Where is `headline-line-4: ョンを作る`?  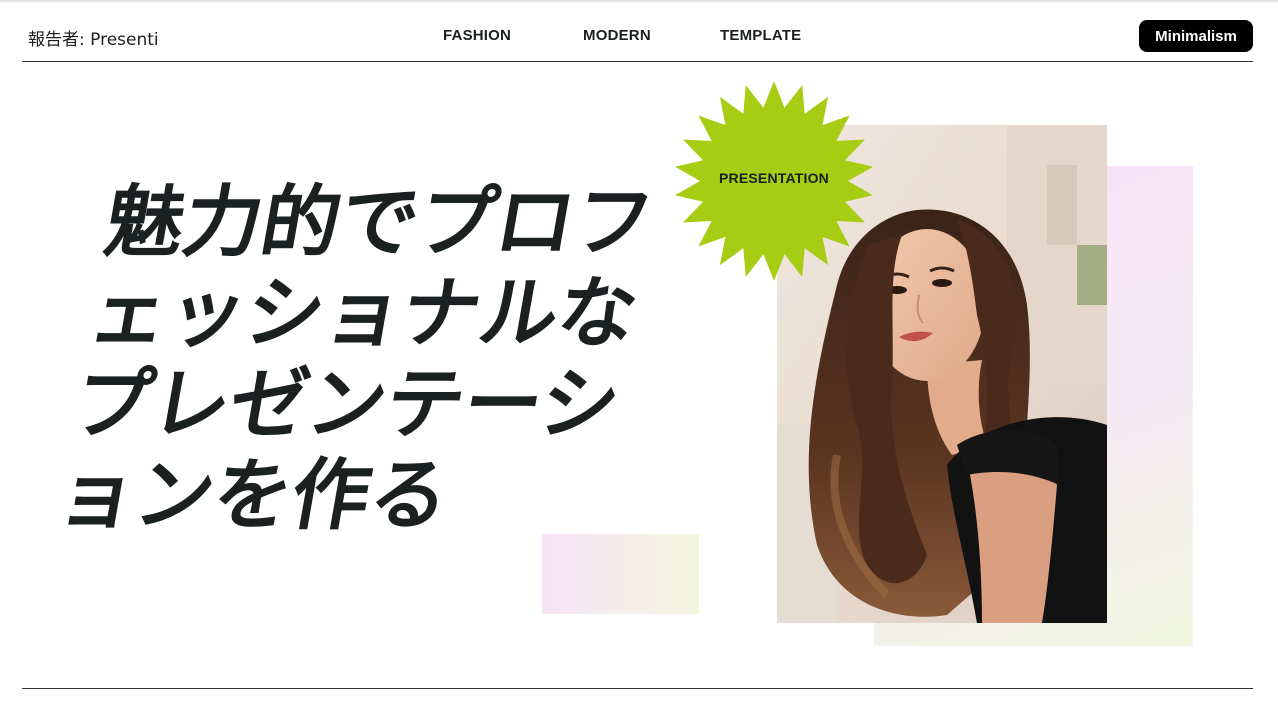 headline-line-4: ョンを作る is located at coordinates (253, 496).